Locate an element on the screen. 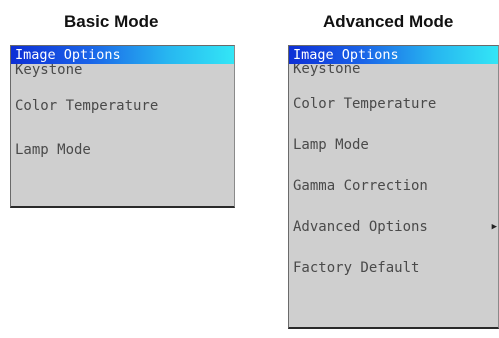 The height and width of the screenshot is (338, 499). advanced-menu-item-keystone: Keystone is located at coordinates (393, 74).